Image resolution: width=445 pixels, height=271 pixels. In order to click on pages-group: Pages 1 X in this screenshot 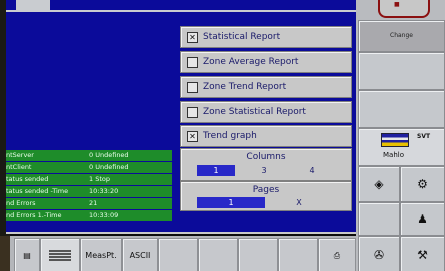, I will do `click(266, 196)`.